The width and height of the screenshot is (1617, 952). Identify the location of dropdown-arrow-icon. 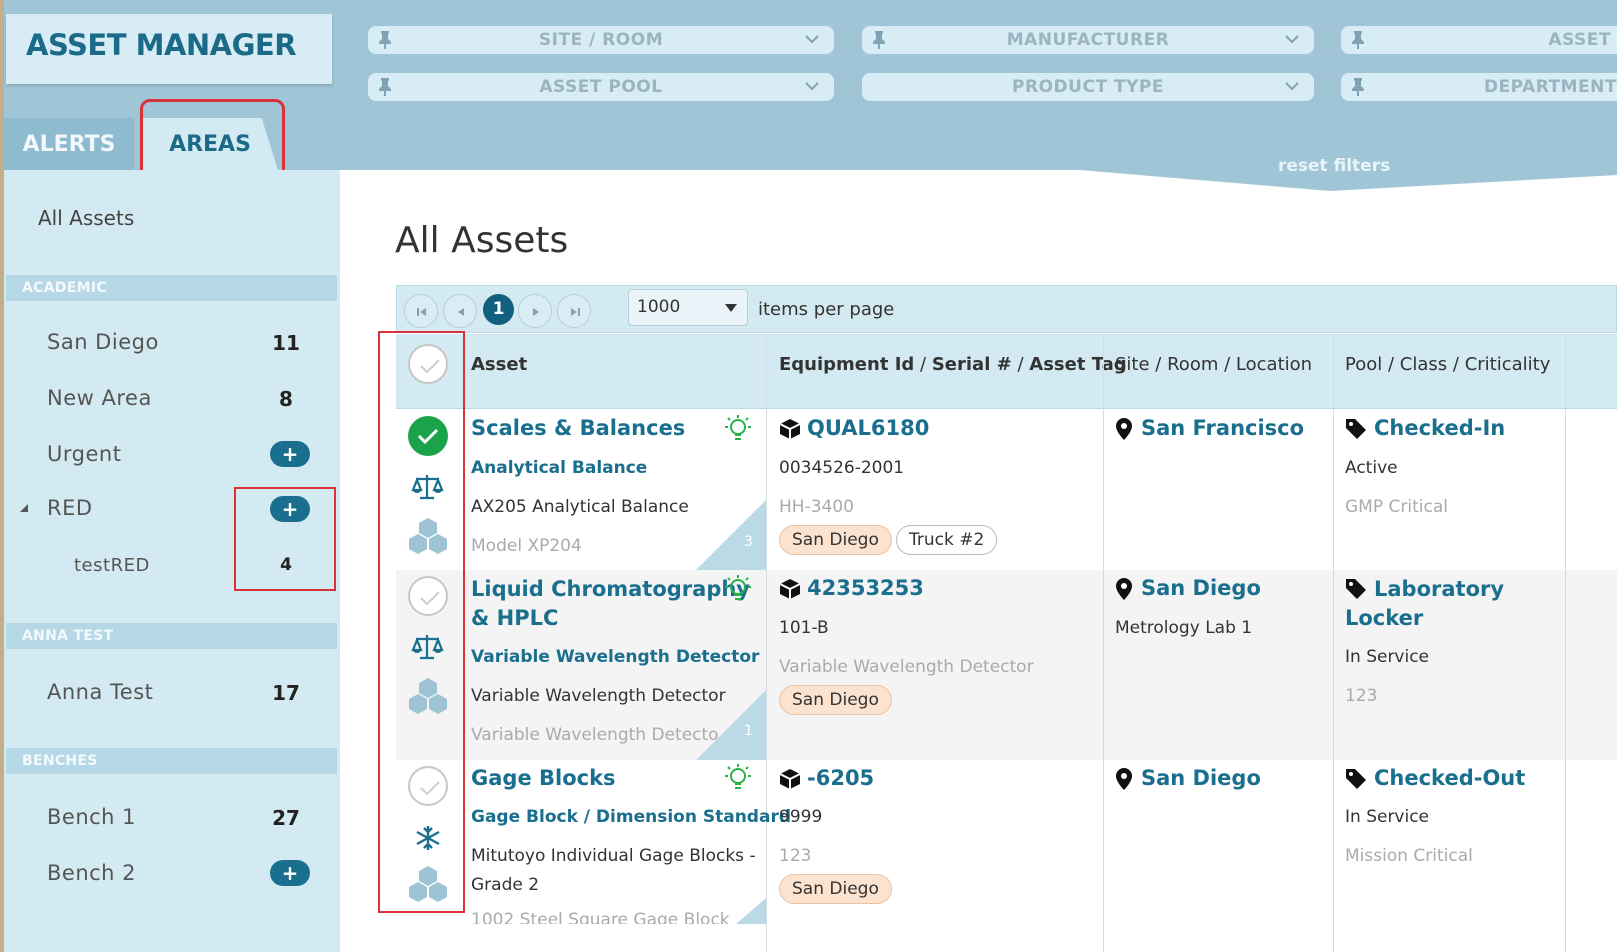
(731, 308).